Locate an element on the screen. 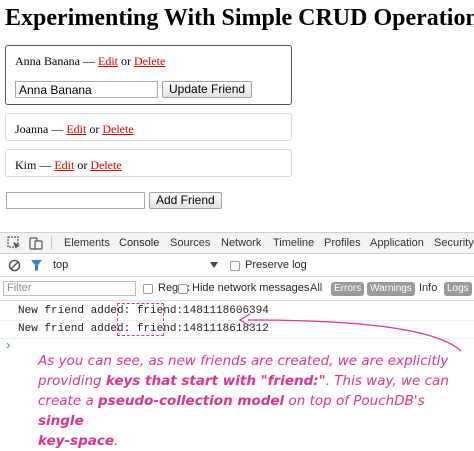 Image resolution: width=474 pixels, height=451 pixels. annotation-emphasis: single is located at coordinates (61, 421).